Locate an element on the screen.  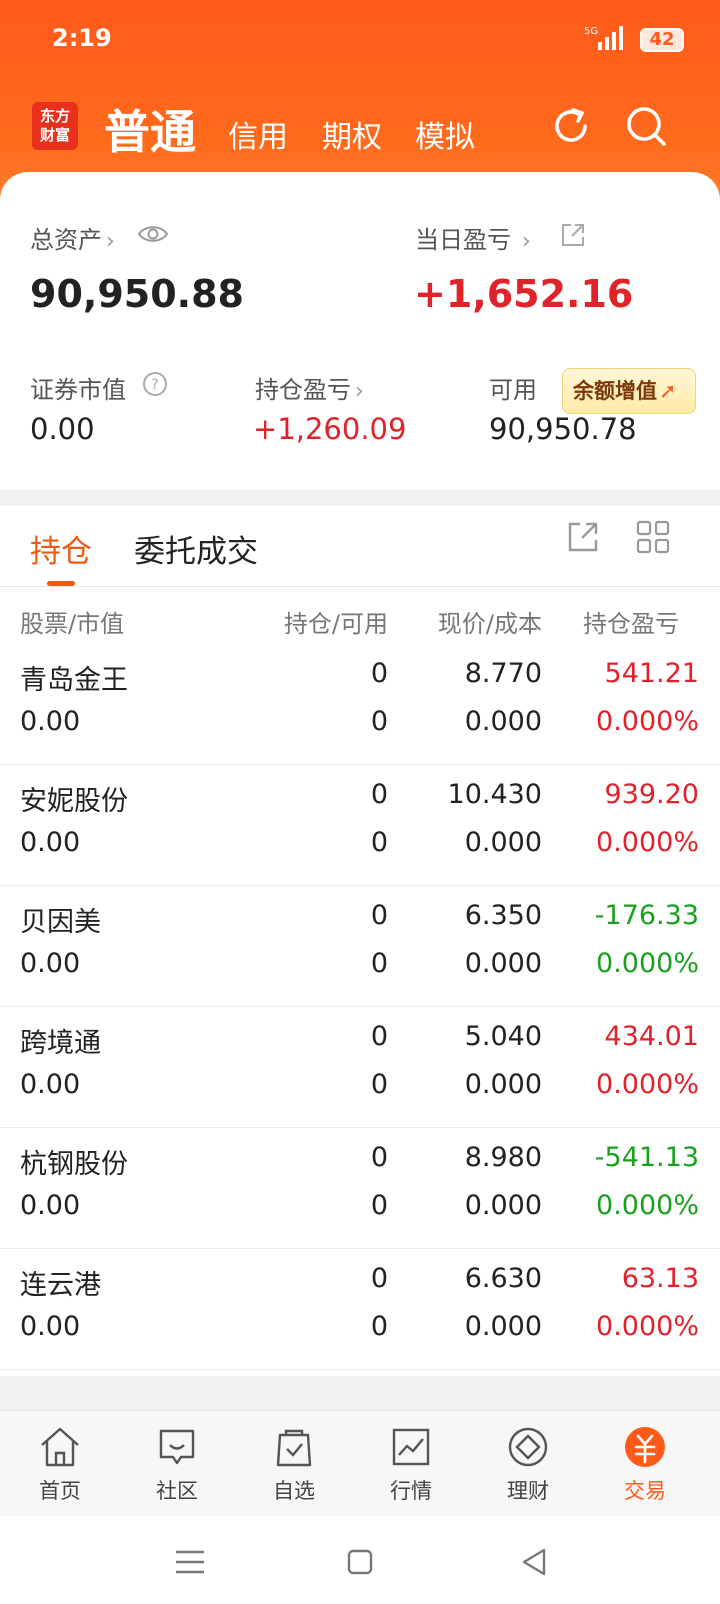
tab-simulated: 模拟 is located at coordinates (445, 134).